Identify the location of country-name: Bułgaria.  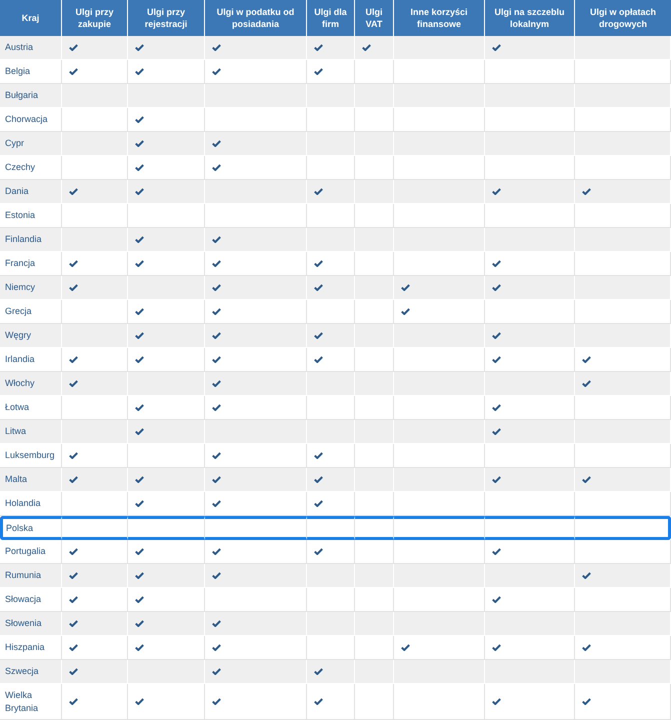
(21, 95).